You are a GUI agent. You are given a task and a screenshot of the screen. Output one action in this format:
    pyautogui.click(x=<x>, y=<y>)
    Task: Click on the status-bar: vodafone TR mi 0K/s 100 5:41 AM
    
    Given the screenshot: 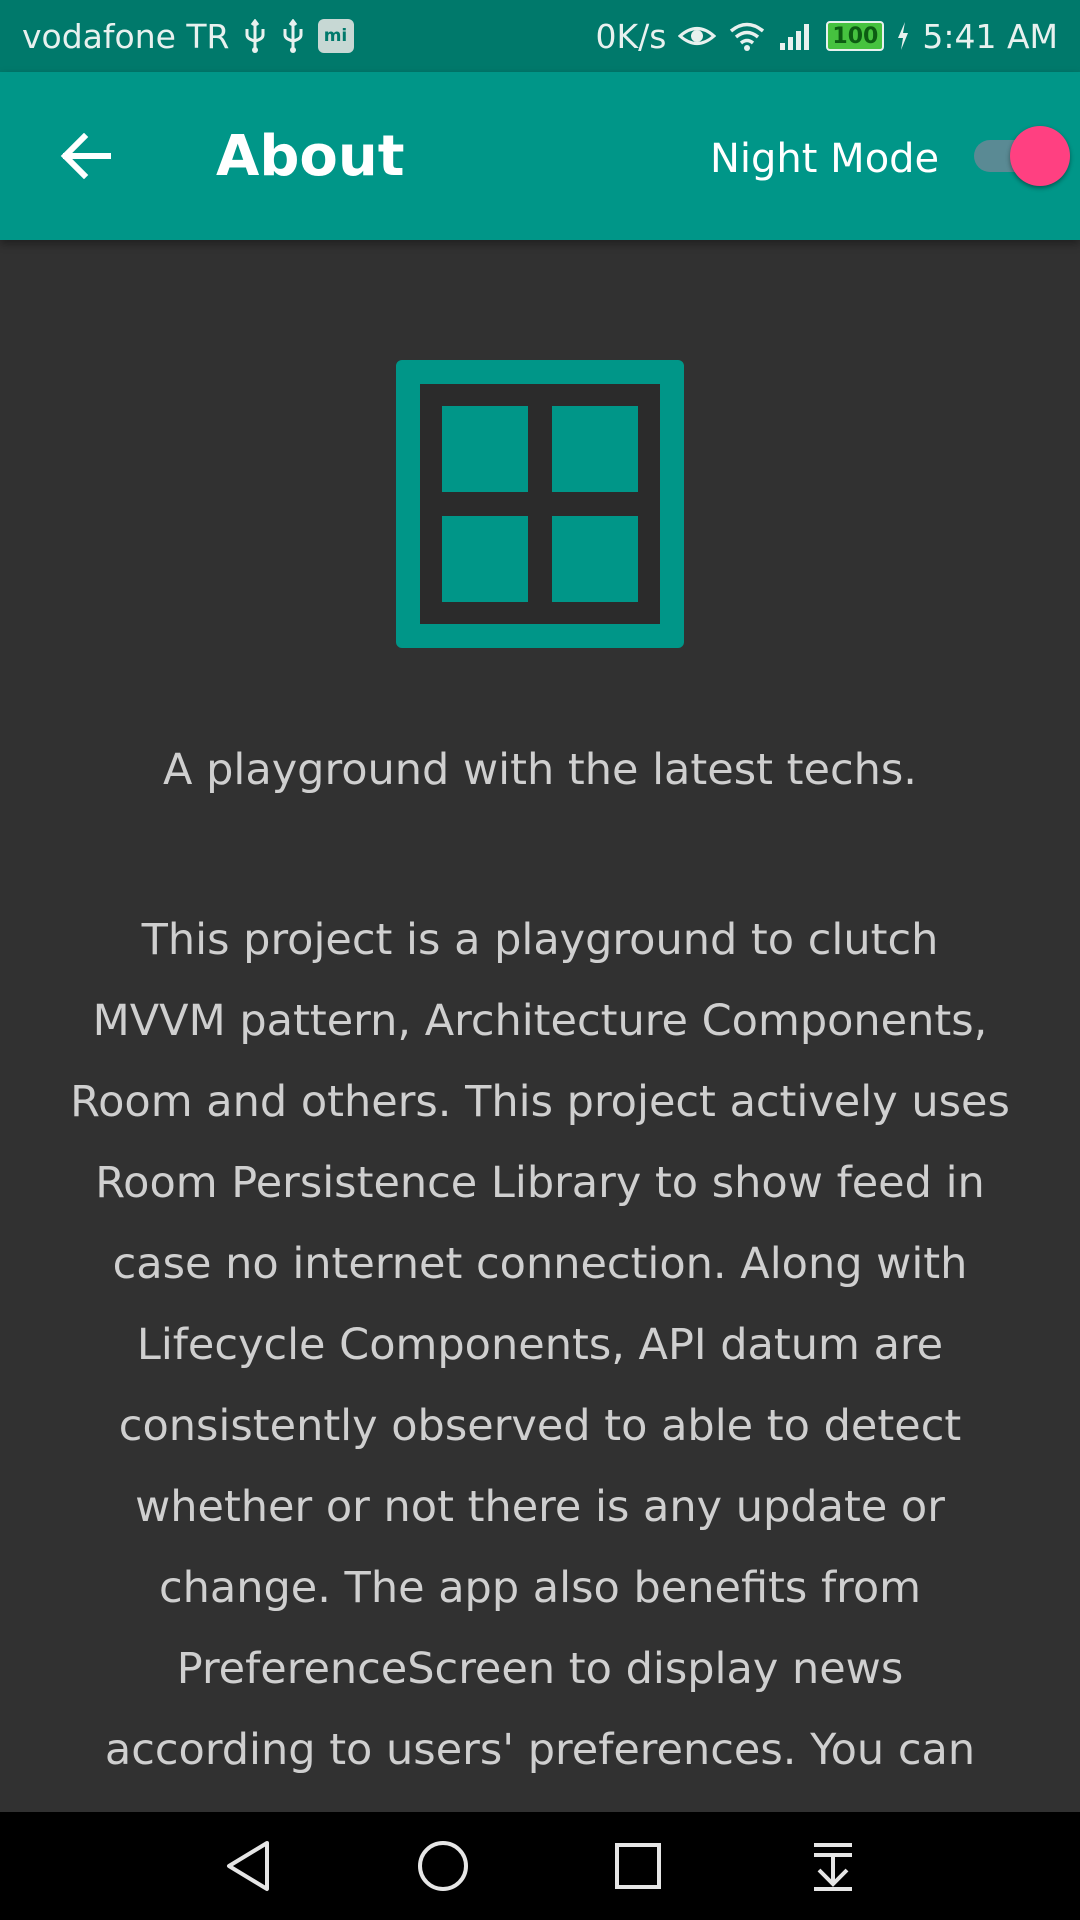 What is the action you would take?
    pyautogui.click(x=540, y=36)
    